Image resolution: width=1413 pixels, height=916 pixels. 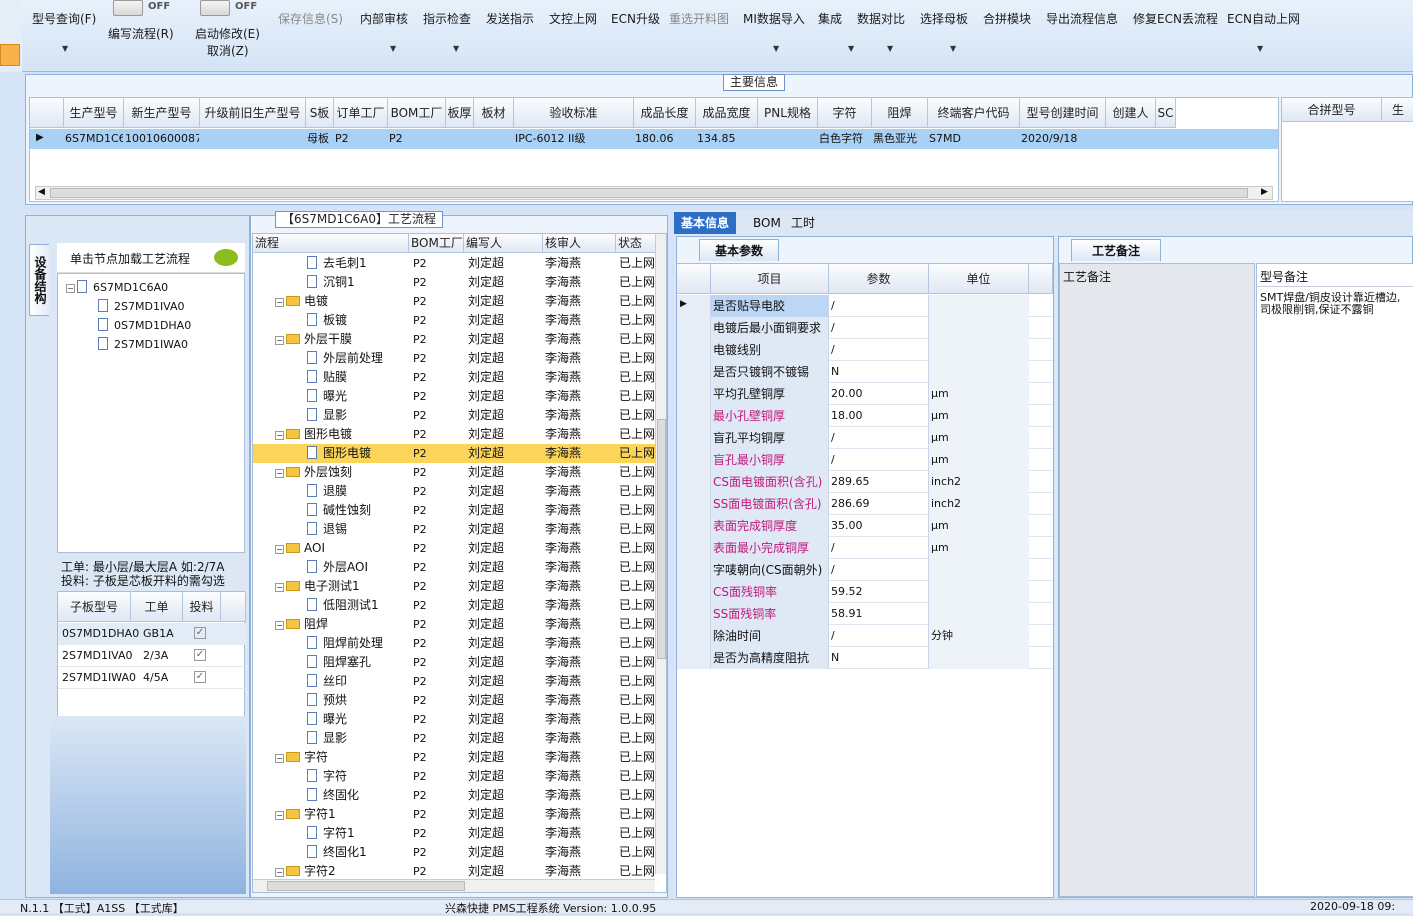 What do you see at coordinates (454, 358) in the screenshot?
I see `process-row: 外层前处理 P2 刘定超 李海燕 已上网` at bounding box center [454, 358].